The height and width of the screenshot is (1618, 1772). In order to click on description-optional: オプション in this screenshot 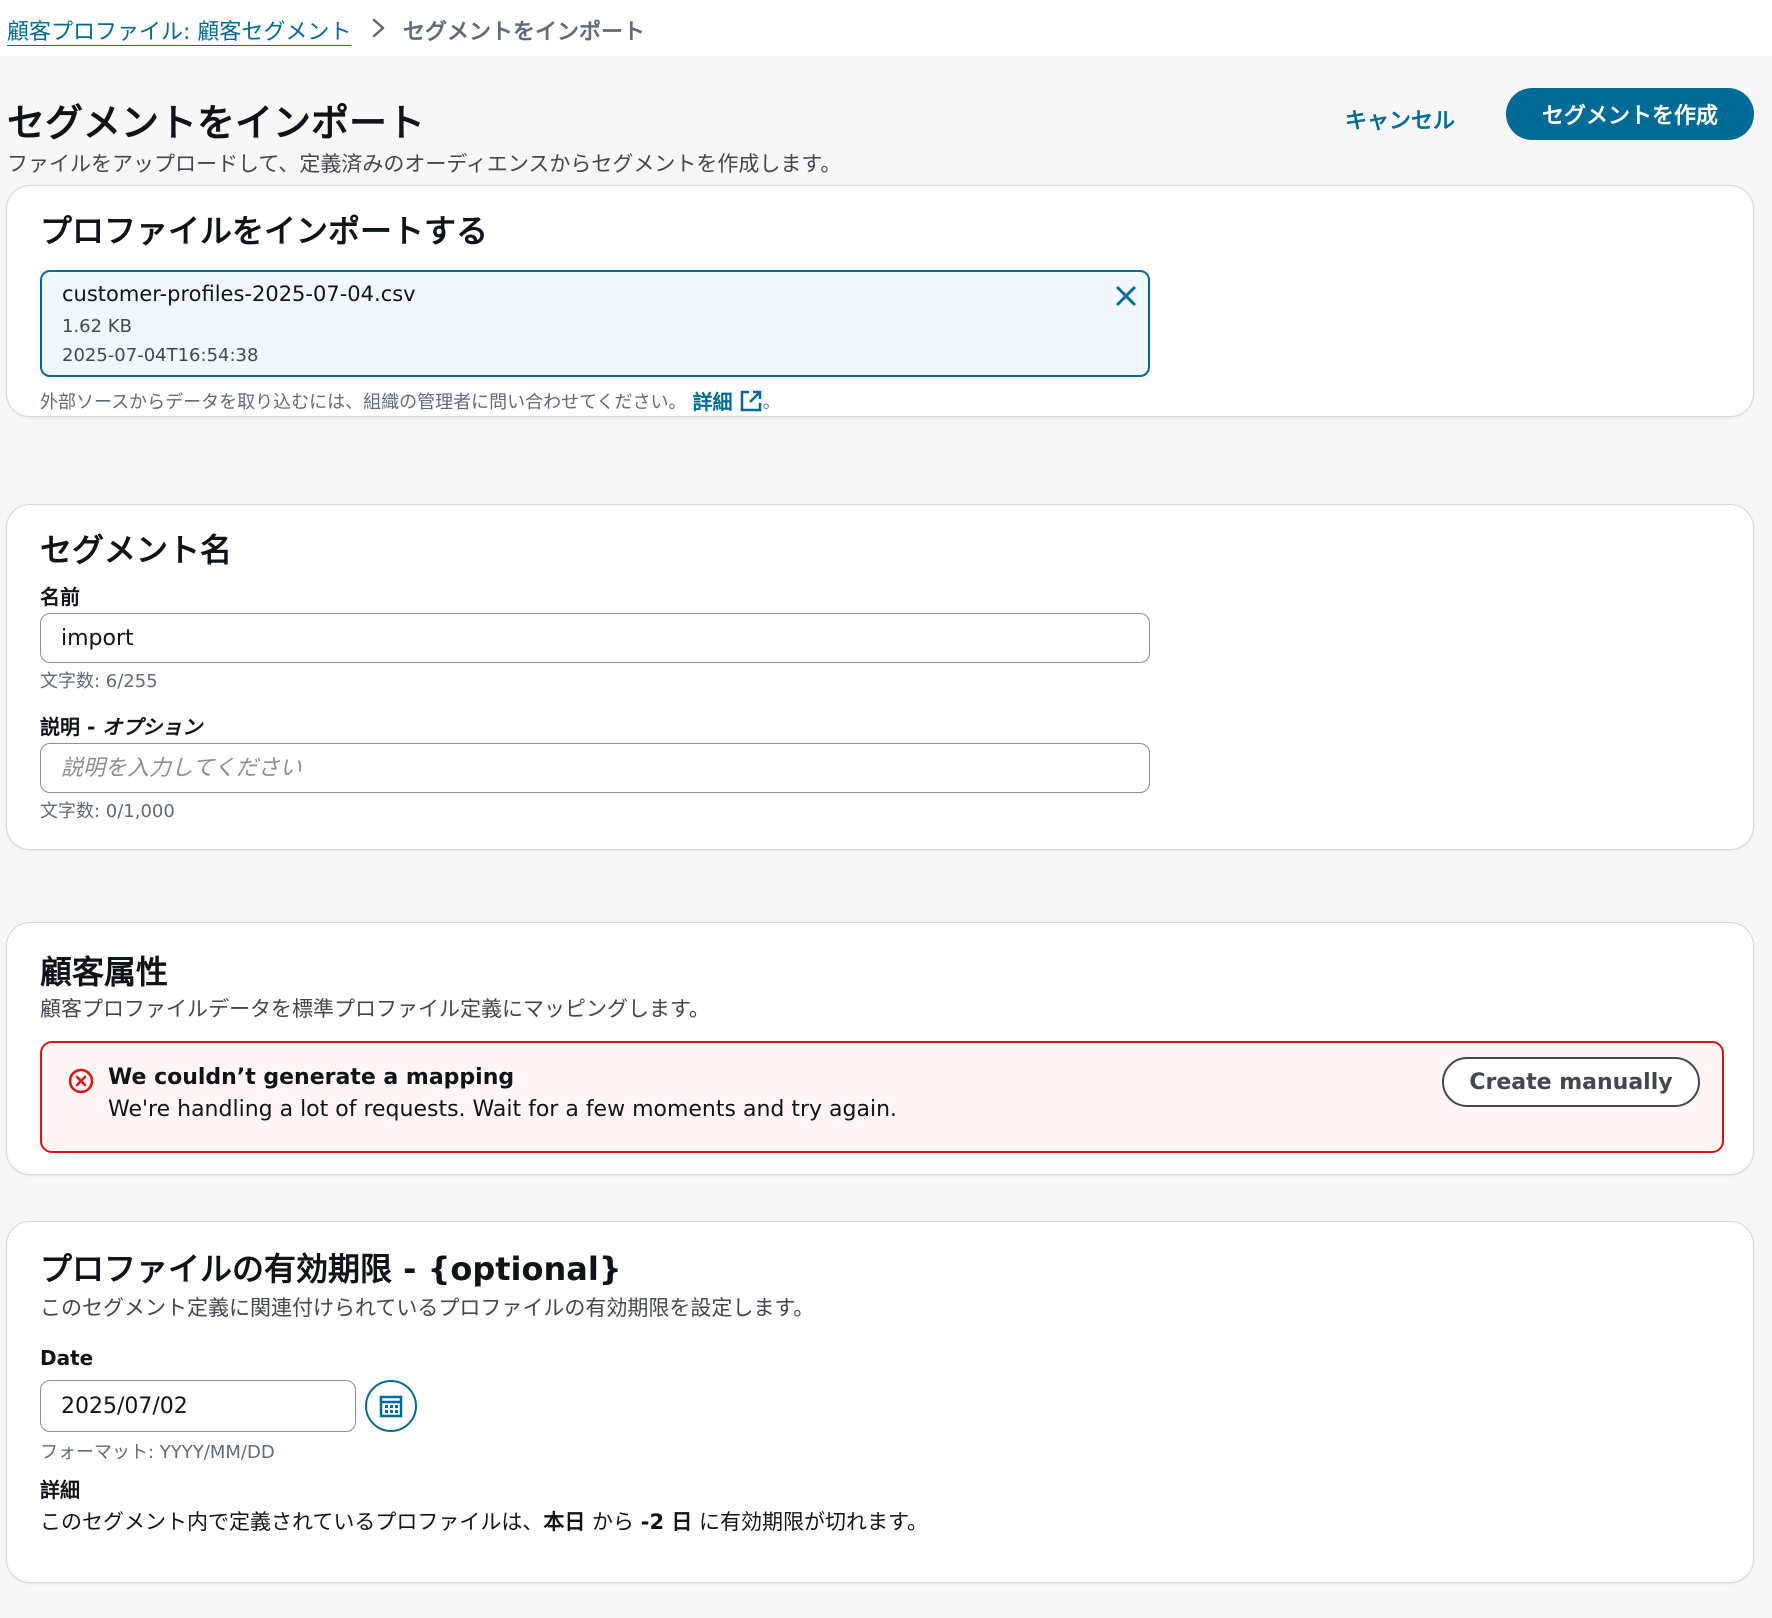, I will do `click(152, 727)`.